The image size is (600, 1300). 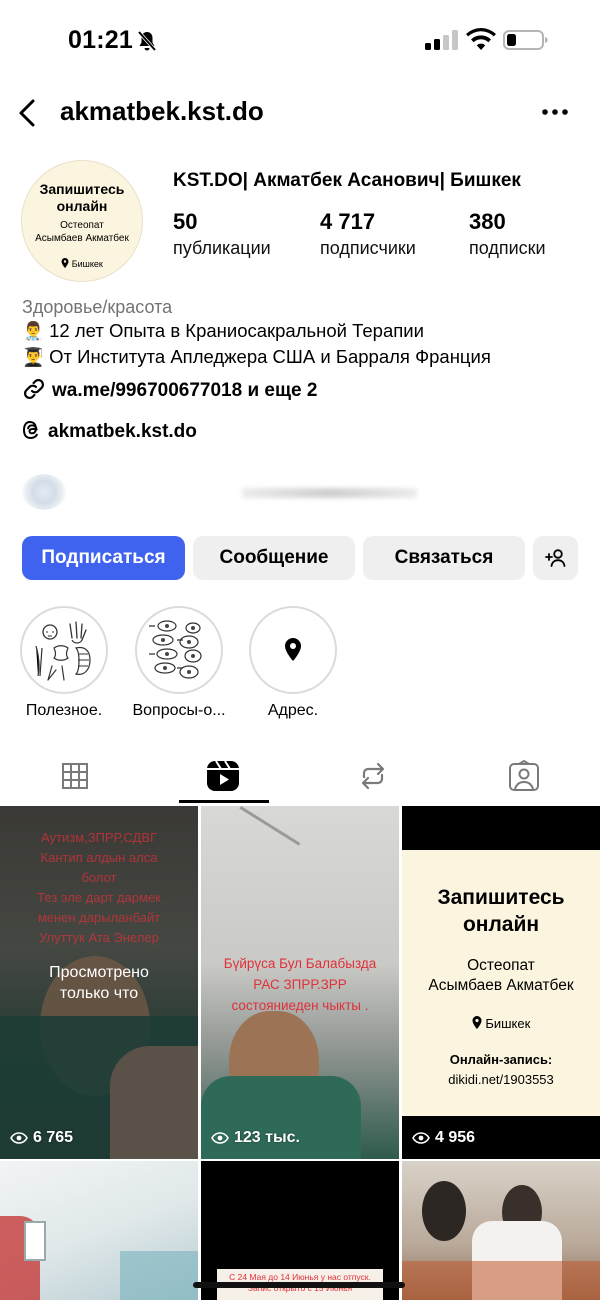 I want to click on graduate-emoji-icon: 👨‍🎓, so click(x=33, y=357).